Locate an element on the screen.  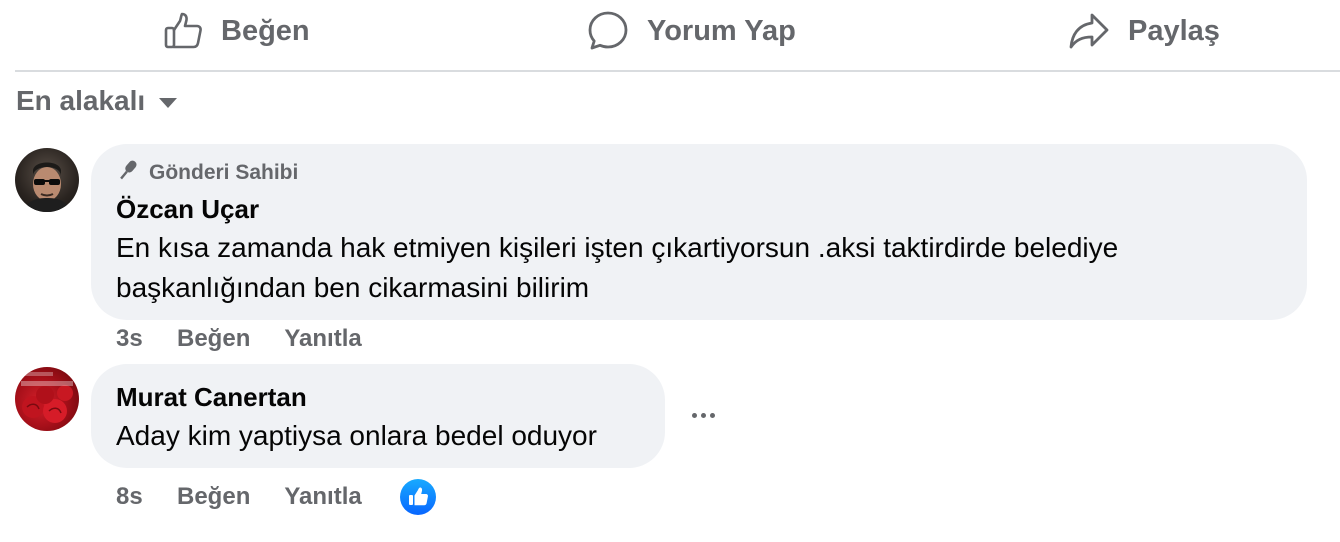
comment-author: Özcan Uçar is located at coordinates (187, 209).